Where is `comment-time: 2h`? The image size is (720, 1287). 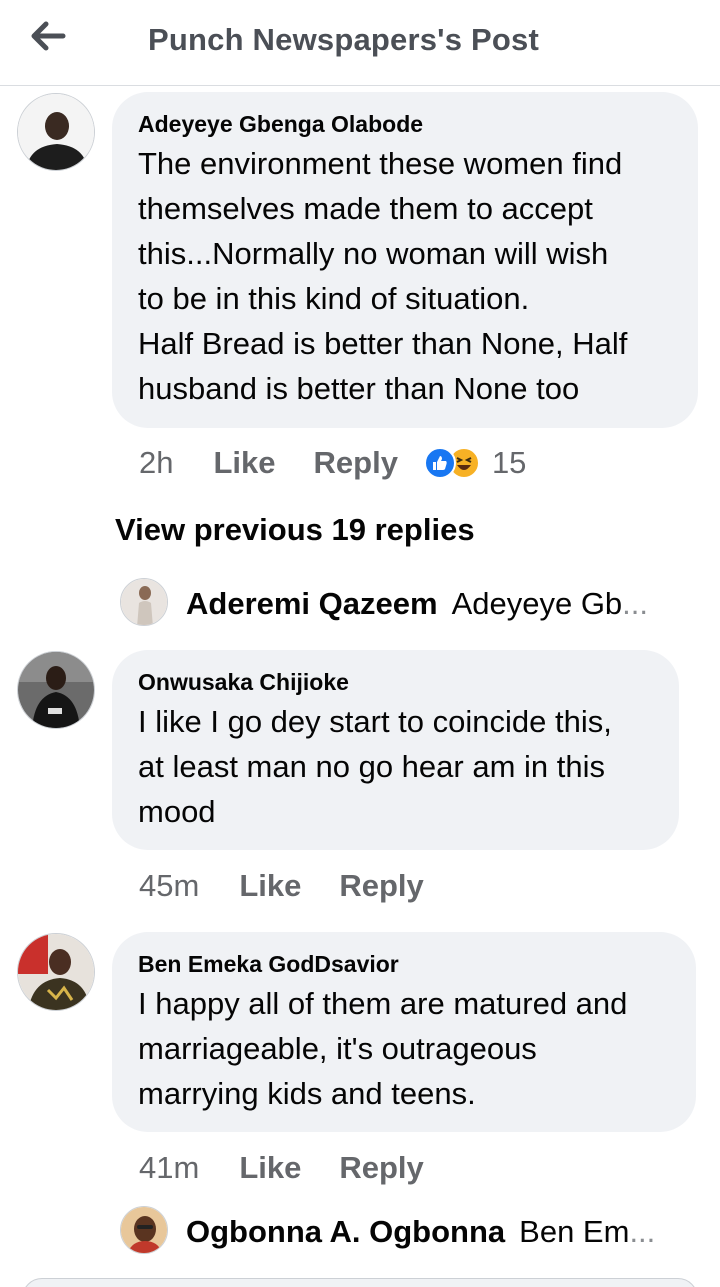
comment-time: 2h is located at coordinates (156, 463).